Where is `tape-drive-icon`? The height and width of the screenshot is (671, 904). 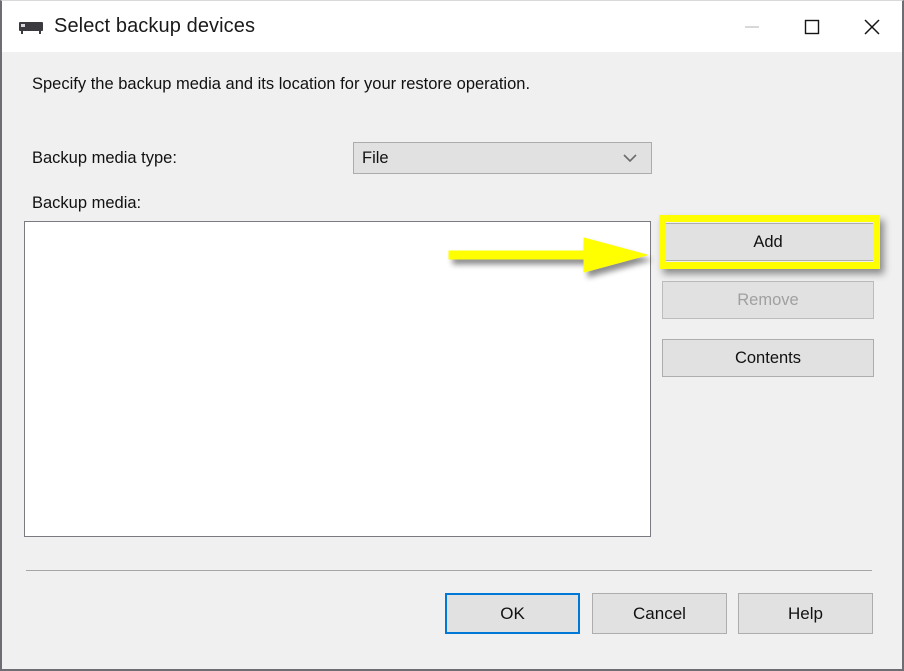
tape-drive-icon is located at coordinates (31, 27).